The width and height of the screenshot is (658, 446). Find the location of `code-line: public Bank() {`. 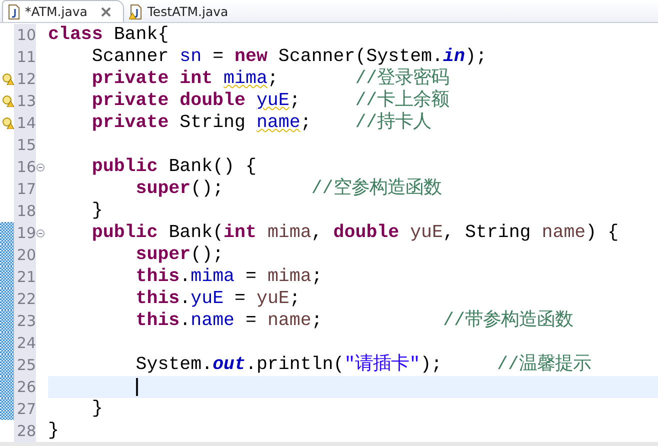

code-line: public Bank() { is located at coordinates (173, 167).